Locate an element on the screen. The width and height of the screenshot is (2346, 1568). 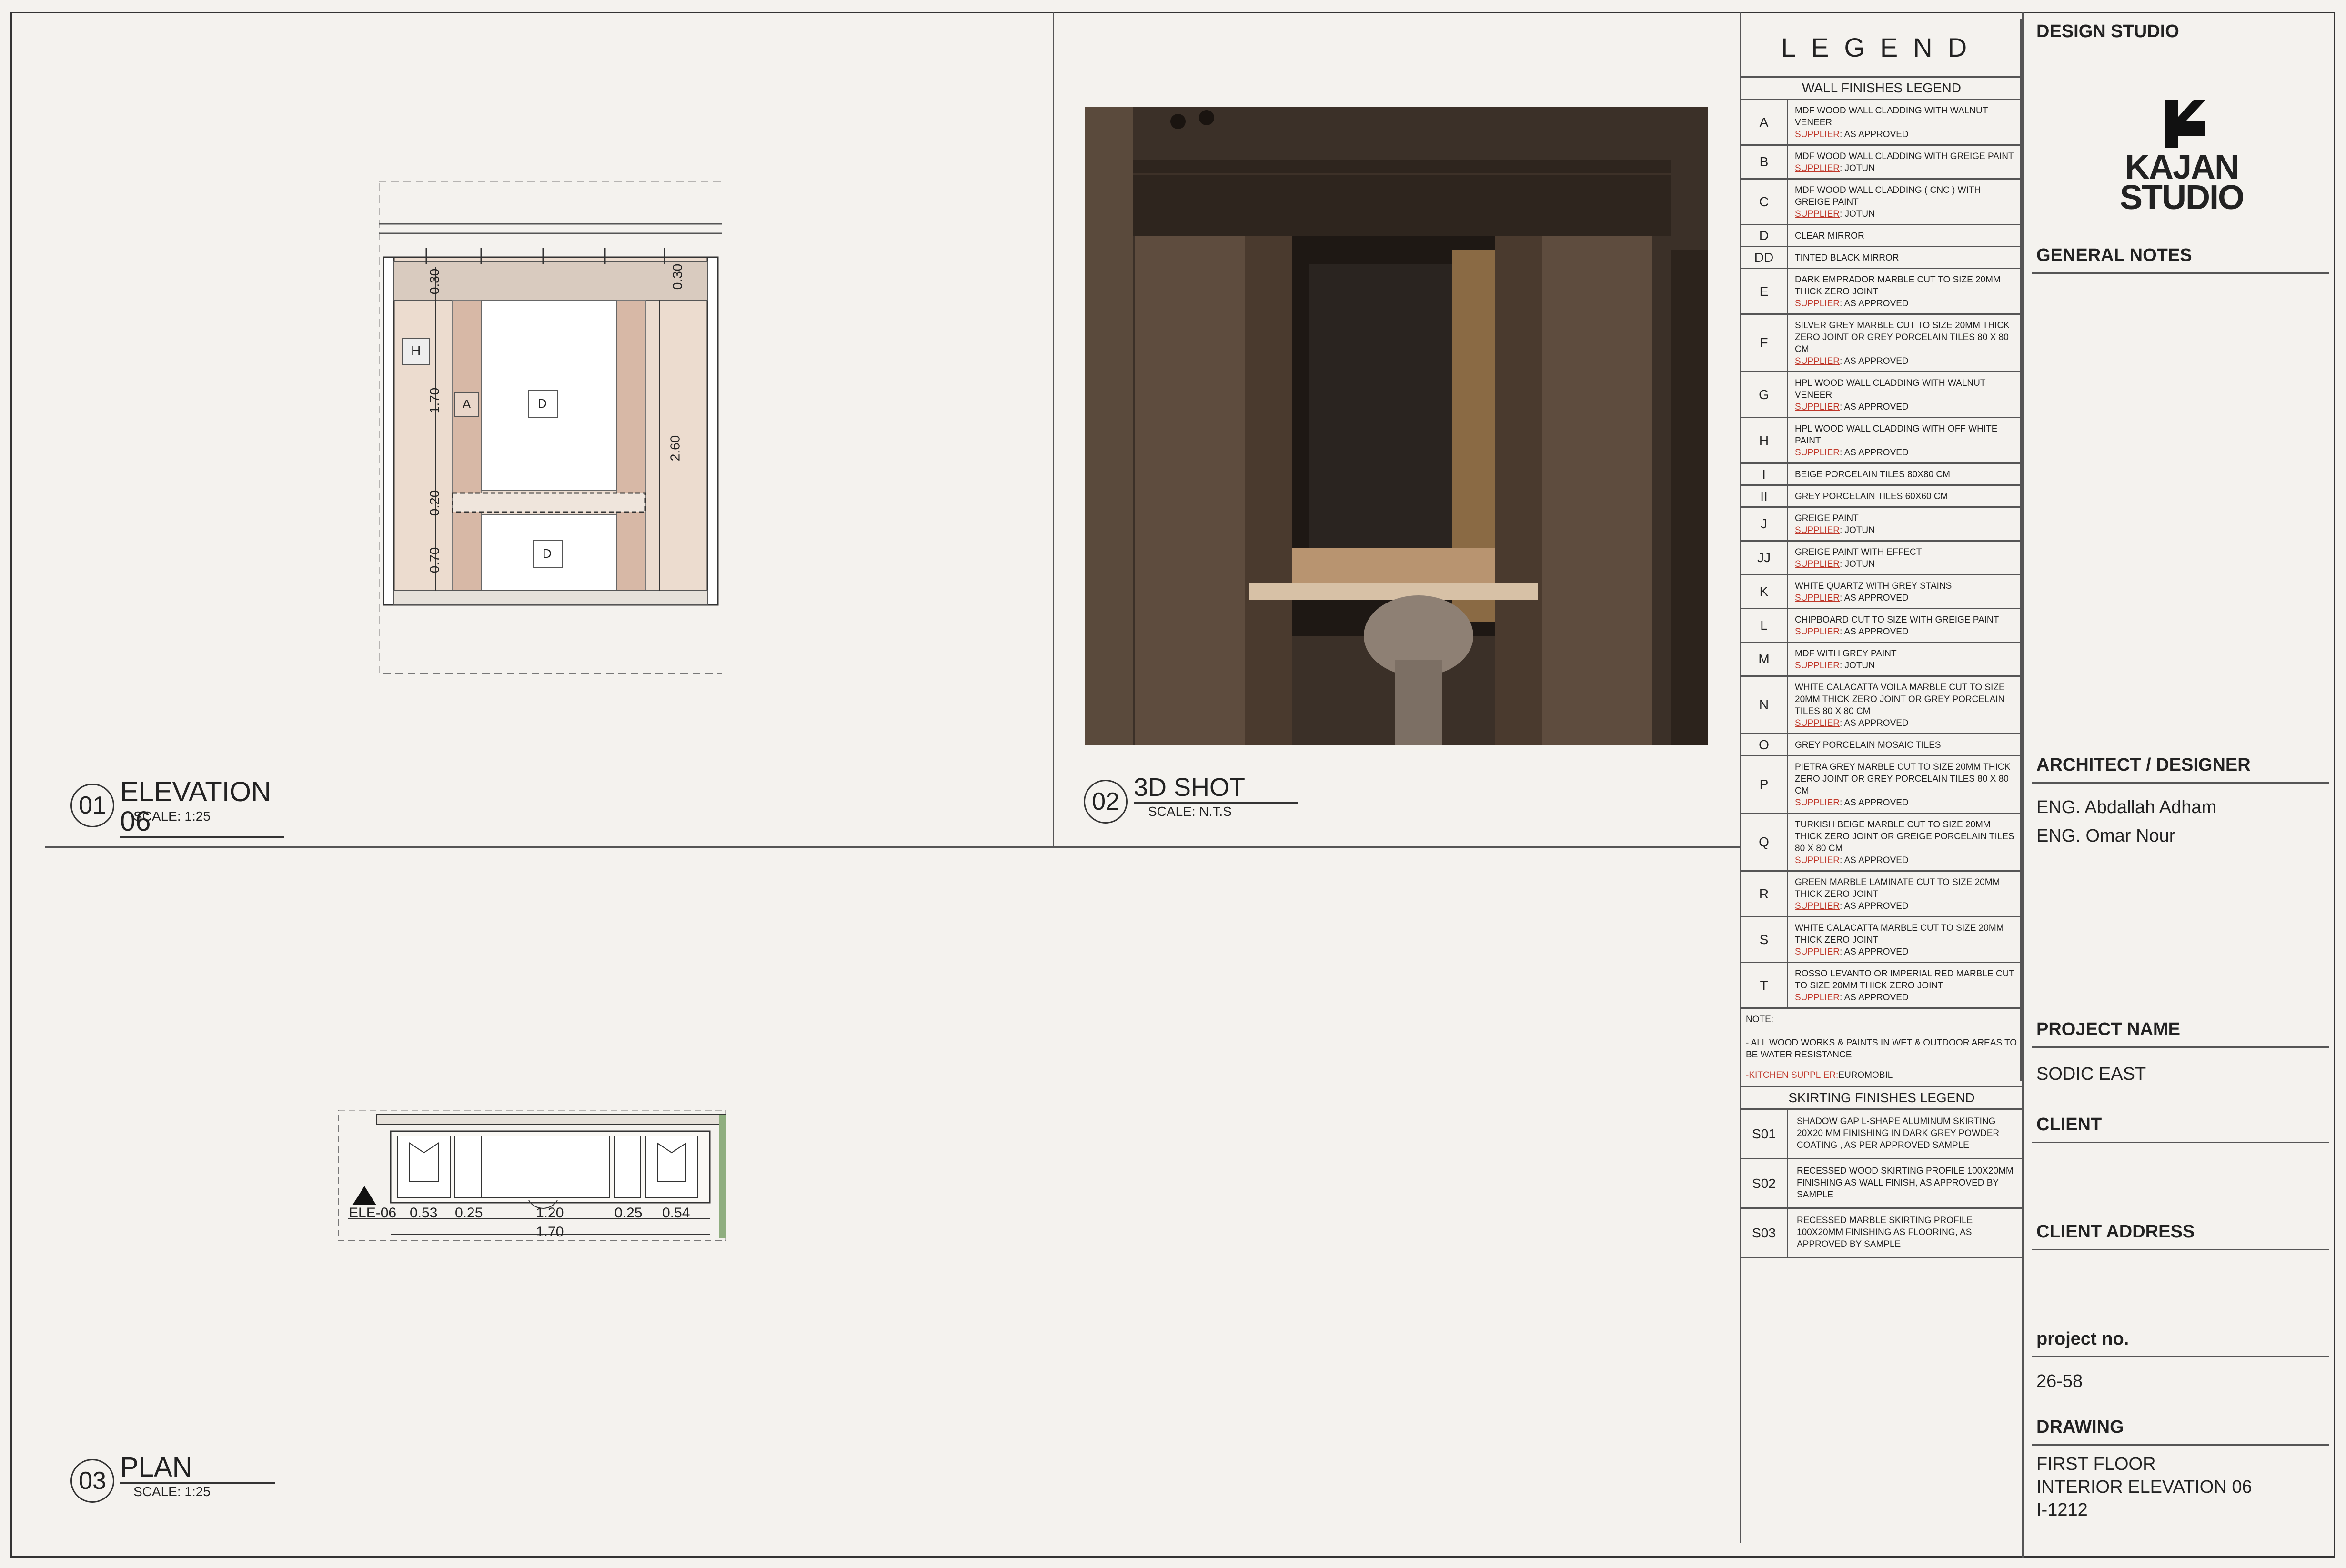
legend-desc-text: TINTED BLACK MIRROR is located at coordinates (1847, 258).